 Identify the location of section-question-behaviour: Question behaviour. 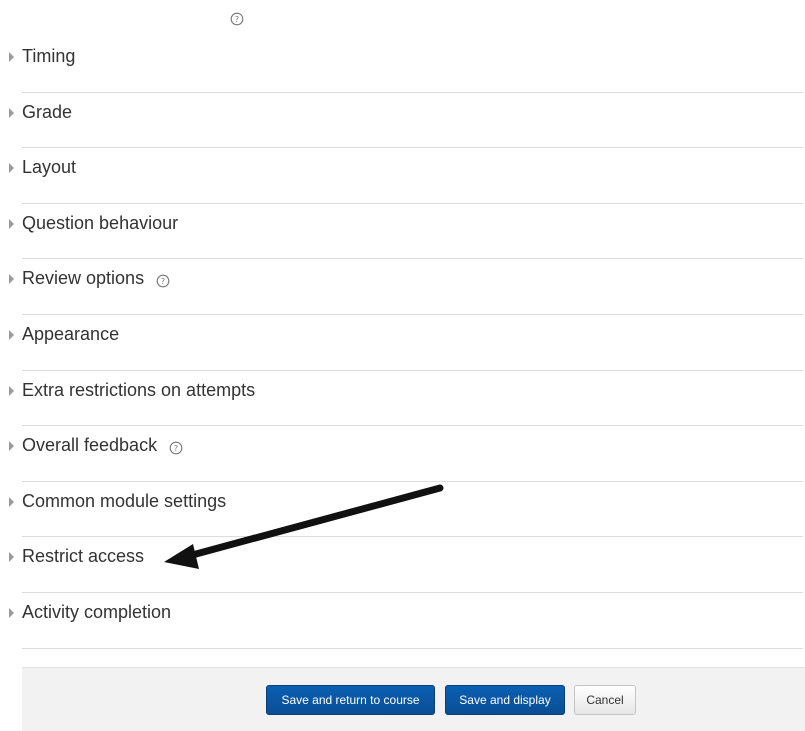
(402, 232).